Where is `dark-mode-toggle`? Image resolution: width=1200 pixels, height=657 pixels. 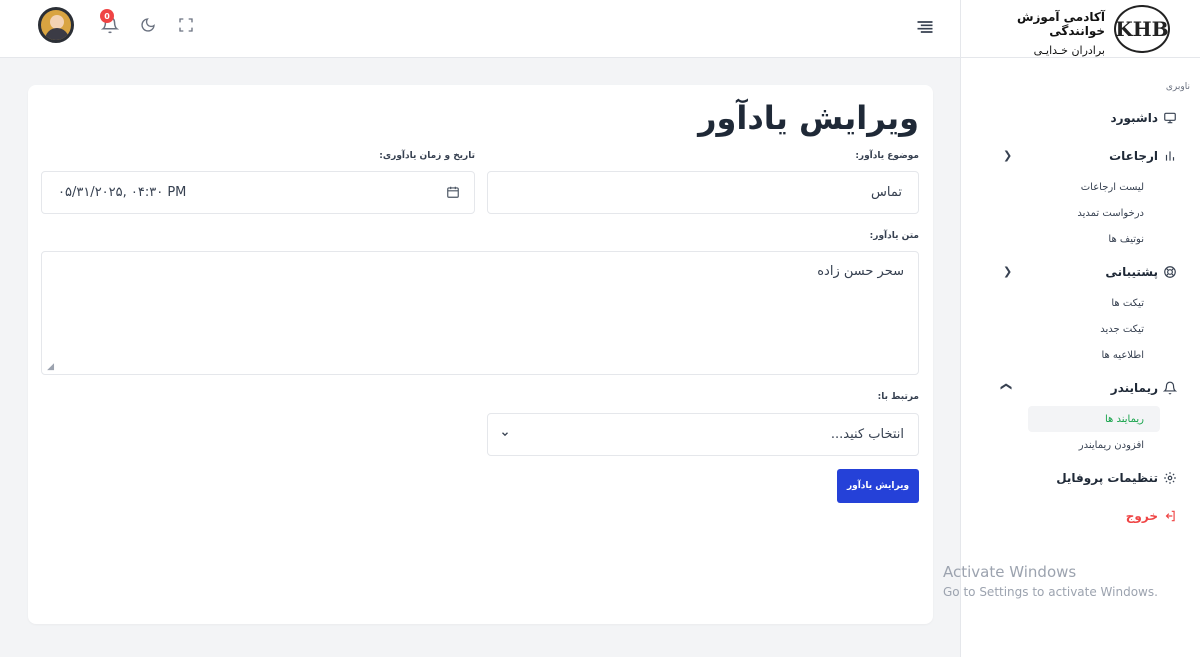 dark-mode-toggle is located at coordinates (148, 25).